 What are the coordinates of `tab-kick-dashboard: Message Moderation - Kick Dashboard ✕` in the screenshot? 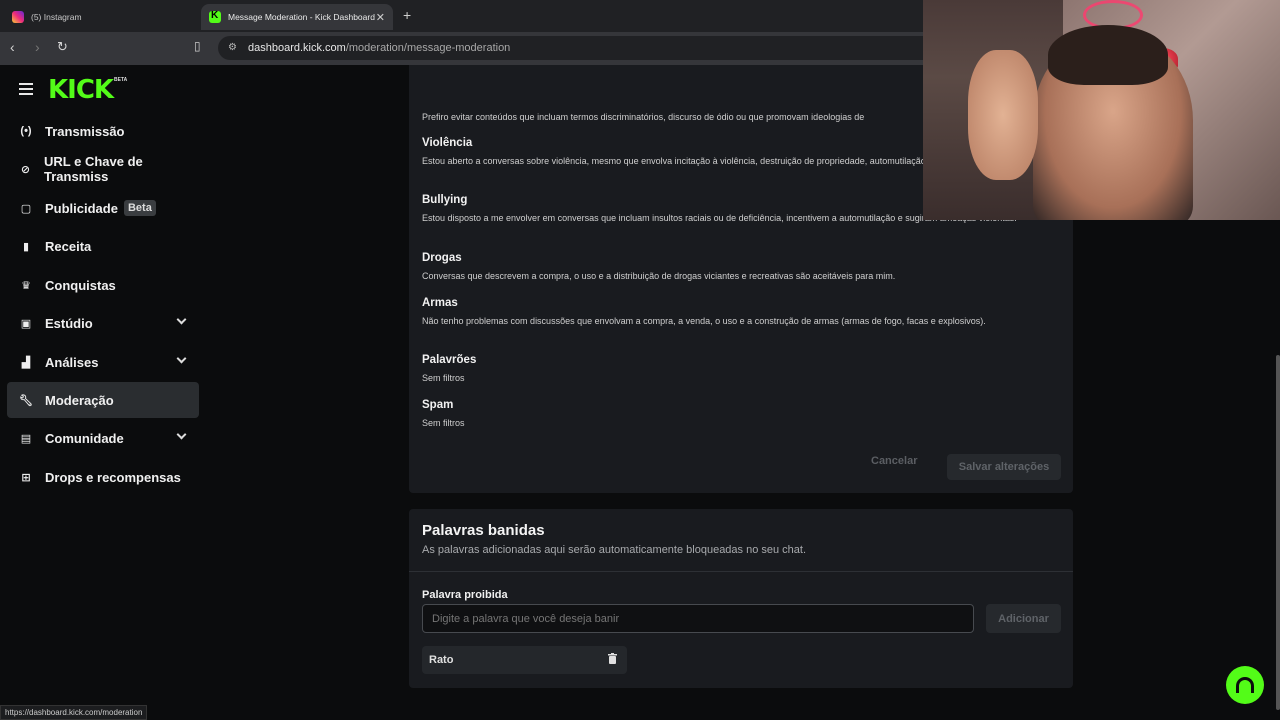 It's located at (297, 17).